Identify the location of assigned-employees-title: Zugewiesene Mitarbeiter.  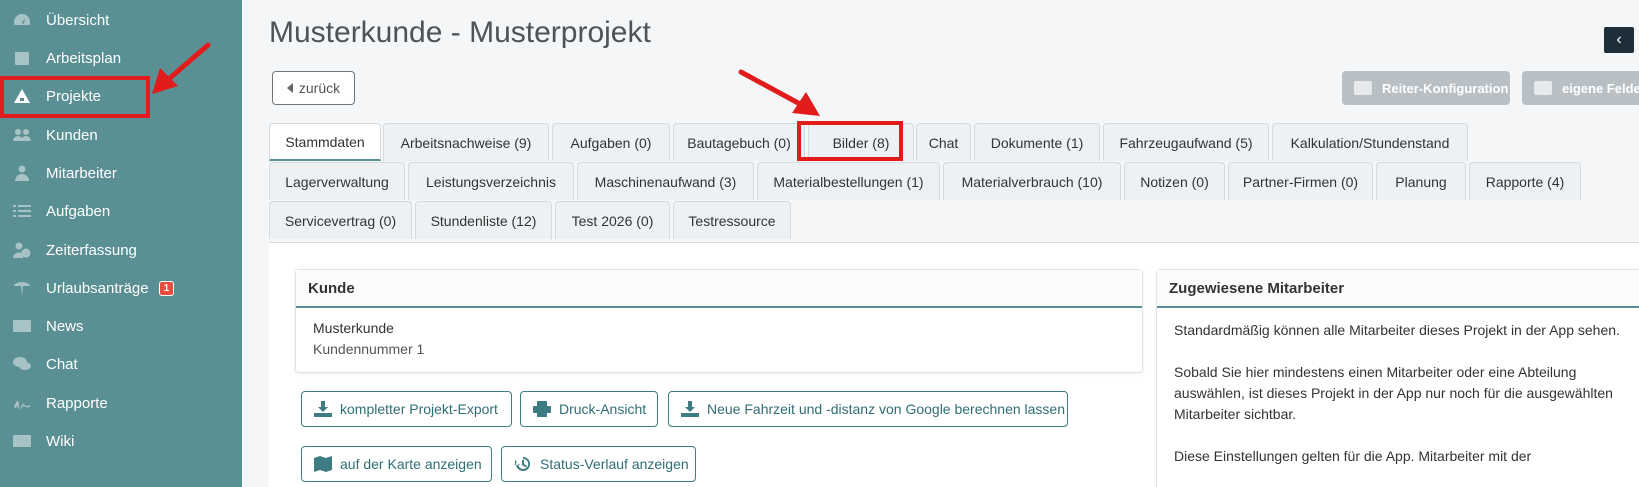
(1398, 289).